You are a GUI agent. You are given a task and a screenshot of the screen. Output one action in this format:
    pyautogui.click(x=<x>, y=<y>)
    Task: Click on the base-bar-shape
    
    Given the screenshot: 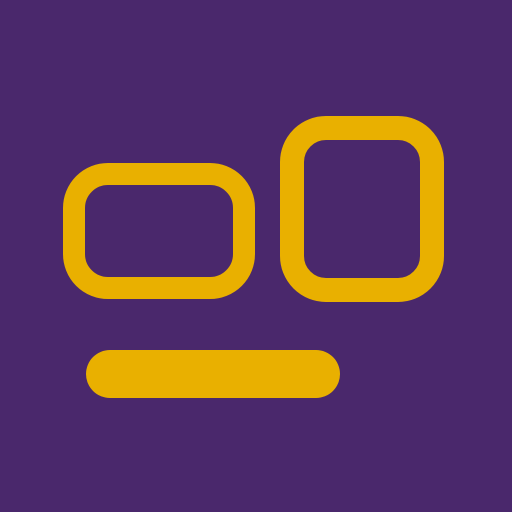 What is the action you would take?
    pyautogui.click(x=213, y=374)
    